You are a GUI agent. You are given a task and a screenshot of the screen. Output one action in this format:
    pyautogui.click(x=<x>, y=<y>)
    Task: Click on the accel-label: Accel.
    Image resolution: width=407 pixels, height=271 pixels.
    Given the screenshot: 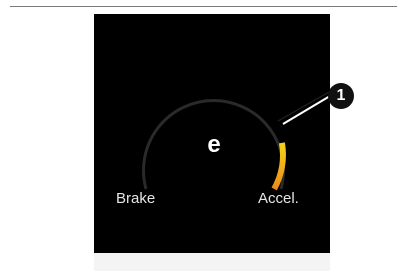 What is the action you would take?
    pyautogui.click(x=278, y=198)
    